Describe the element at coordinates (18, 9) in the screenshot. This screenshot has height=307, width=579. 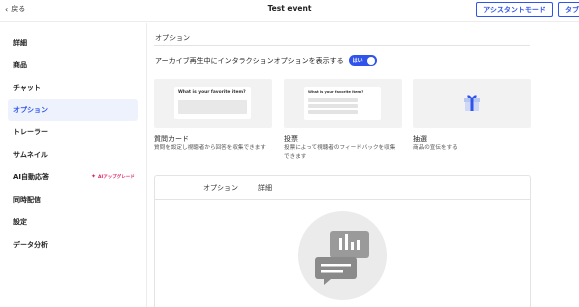
I see `back-label: 戻る` at that location.